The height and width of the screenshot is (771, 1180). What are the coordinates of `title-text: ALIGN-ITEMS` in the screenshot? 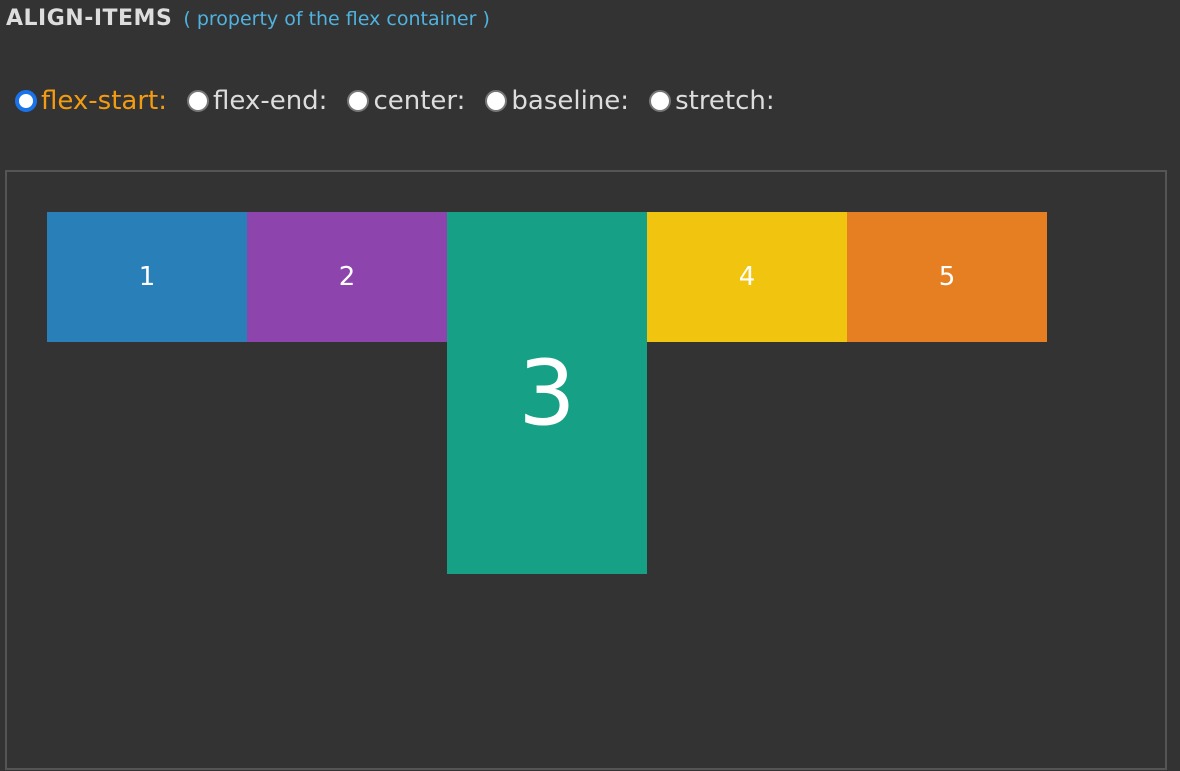 It's located at (89, 18).